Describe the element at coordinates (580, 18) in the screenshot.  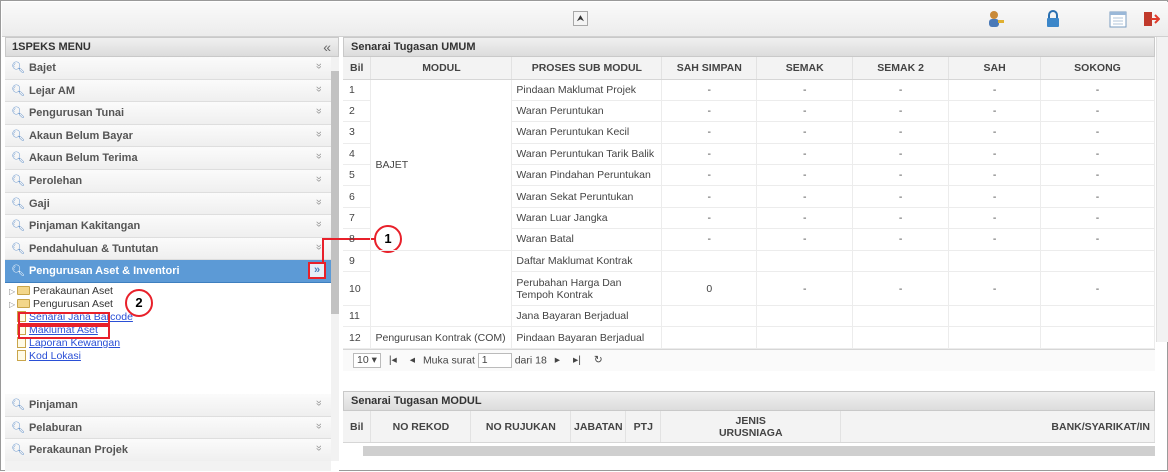
I see `collapse-header-button: ⮝` at that location.